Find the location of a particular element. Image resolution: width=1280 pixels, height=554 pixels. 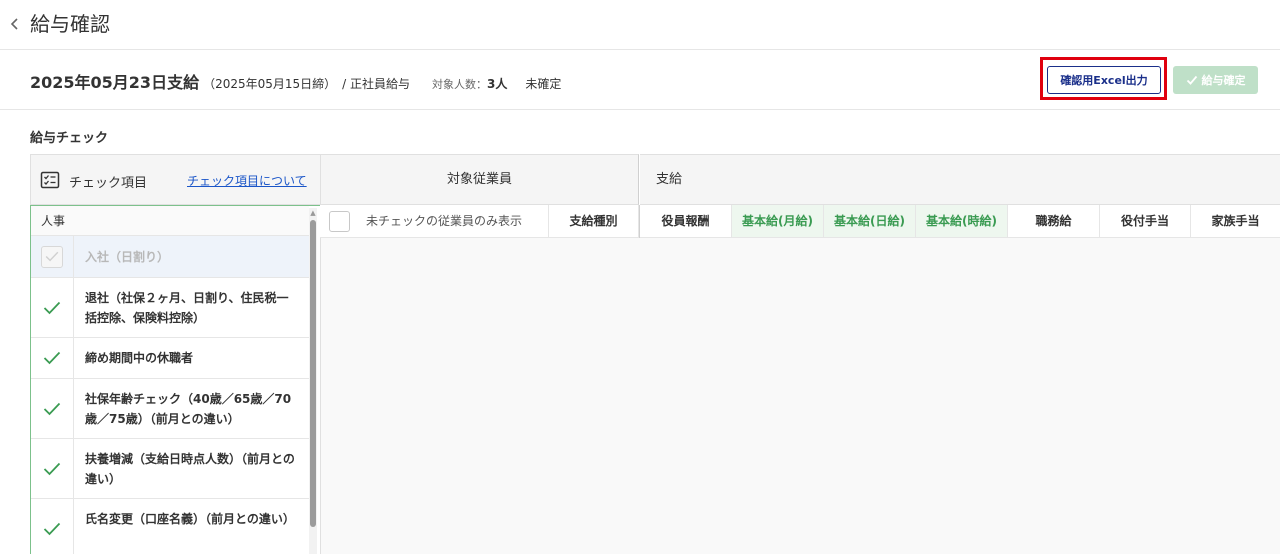

column-base-daily: 基本給(日給) is located at coordinates (870, 221).